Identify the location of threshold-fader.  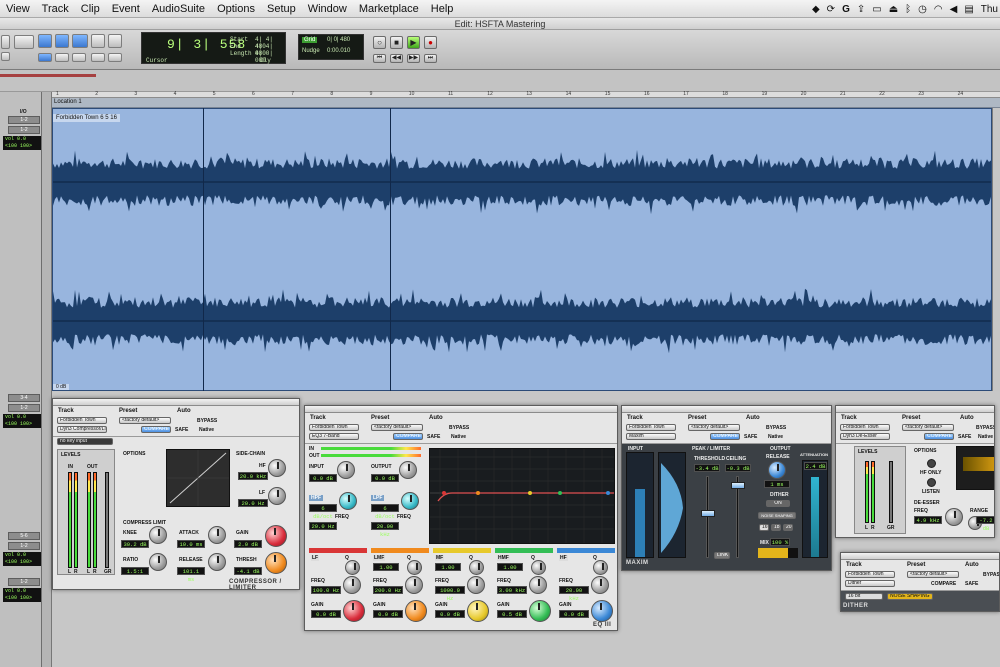
(708, 513).